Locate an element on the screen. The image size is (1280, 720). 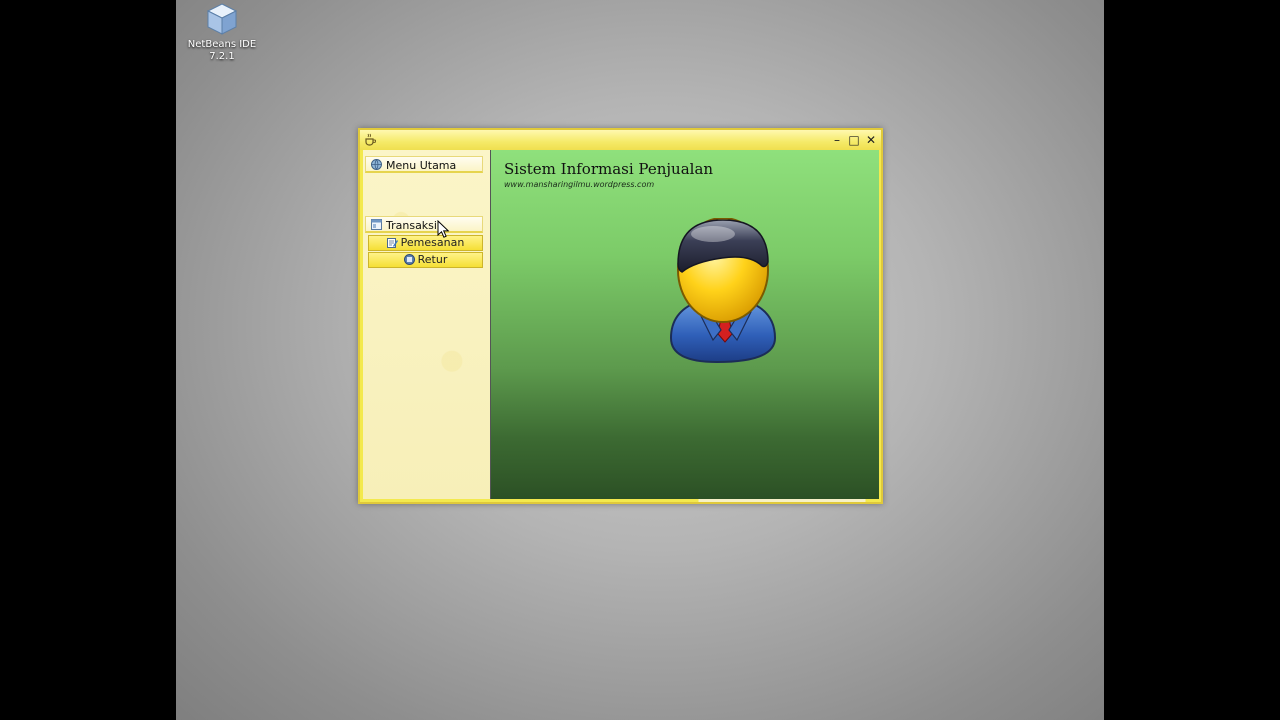
netbeans-cube-icon is located at coordinates (222, 19).